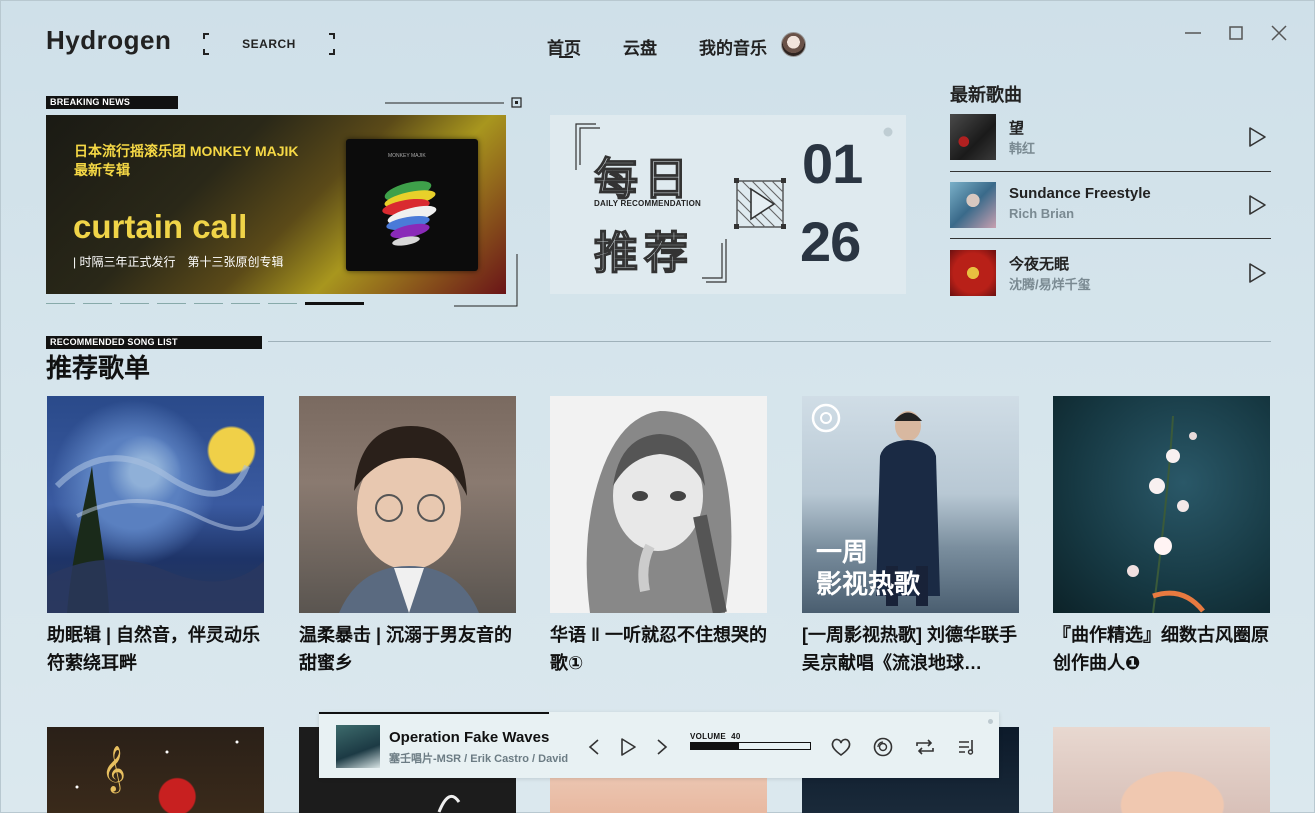 This screenshot has height=813, width=1315. I want to click on volume-slider, so click(750, 746).